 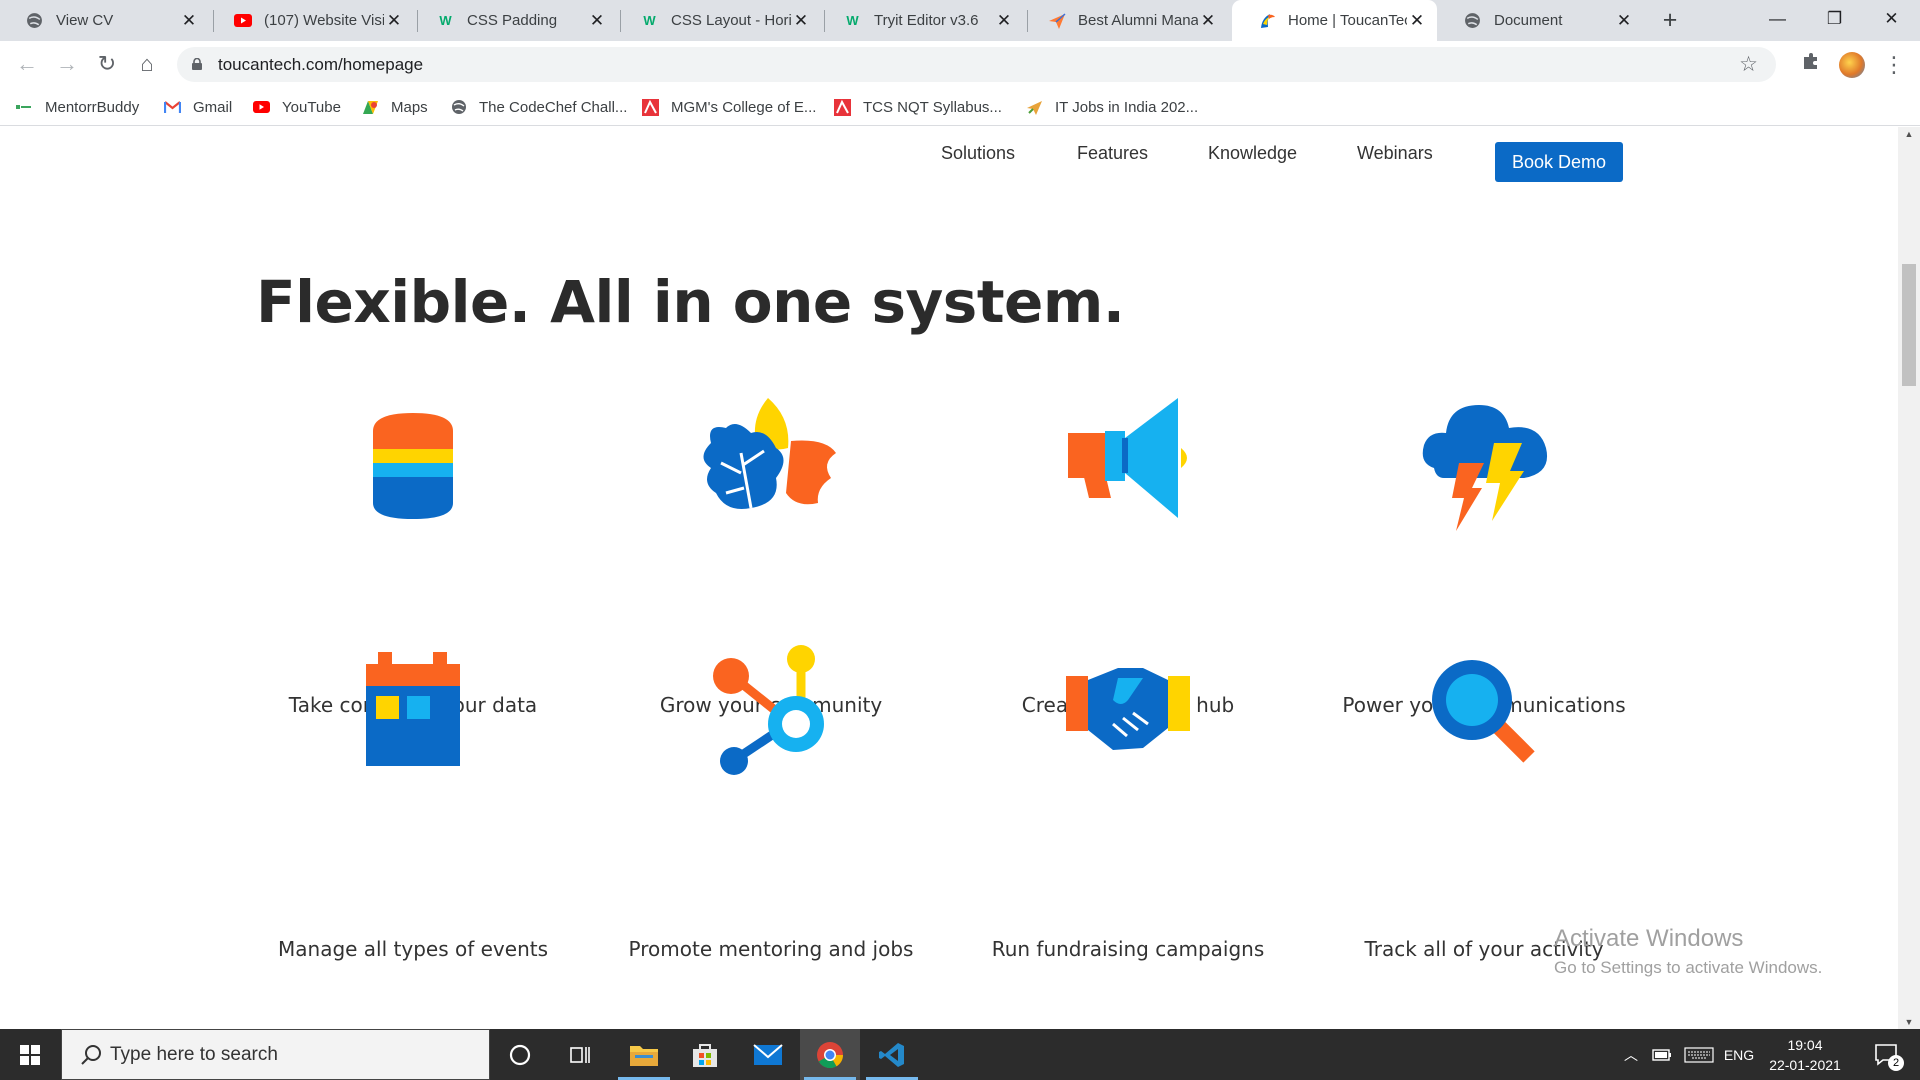 What do you see at coordinates (311, 20) in the screenshot?
I see `tab-youtube: (107) Website Visit ✕` at bounding box center [311, 20].